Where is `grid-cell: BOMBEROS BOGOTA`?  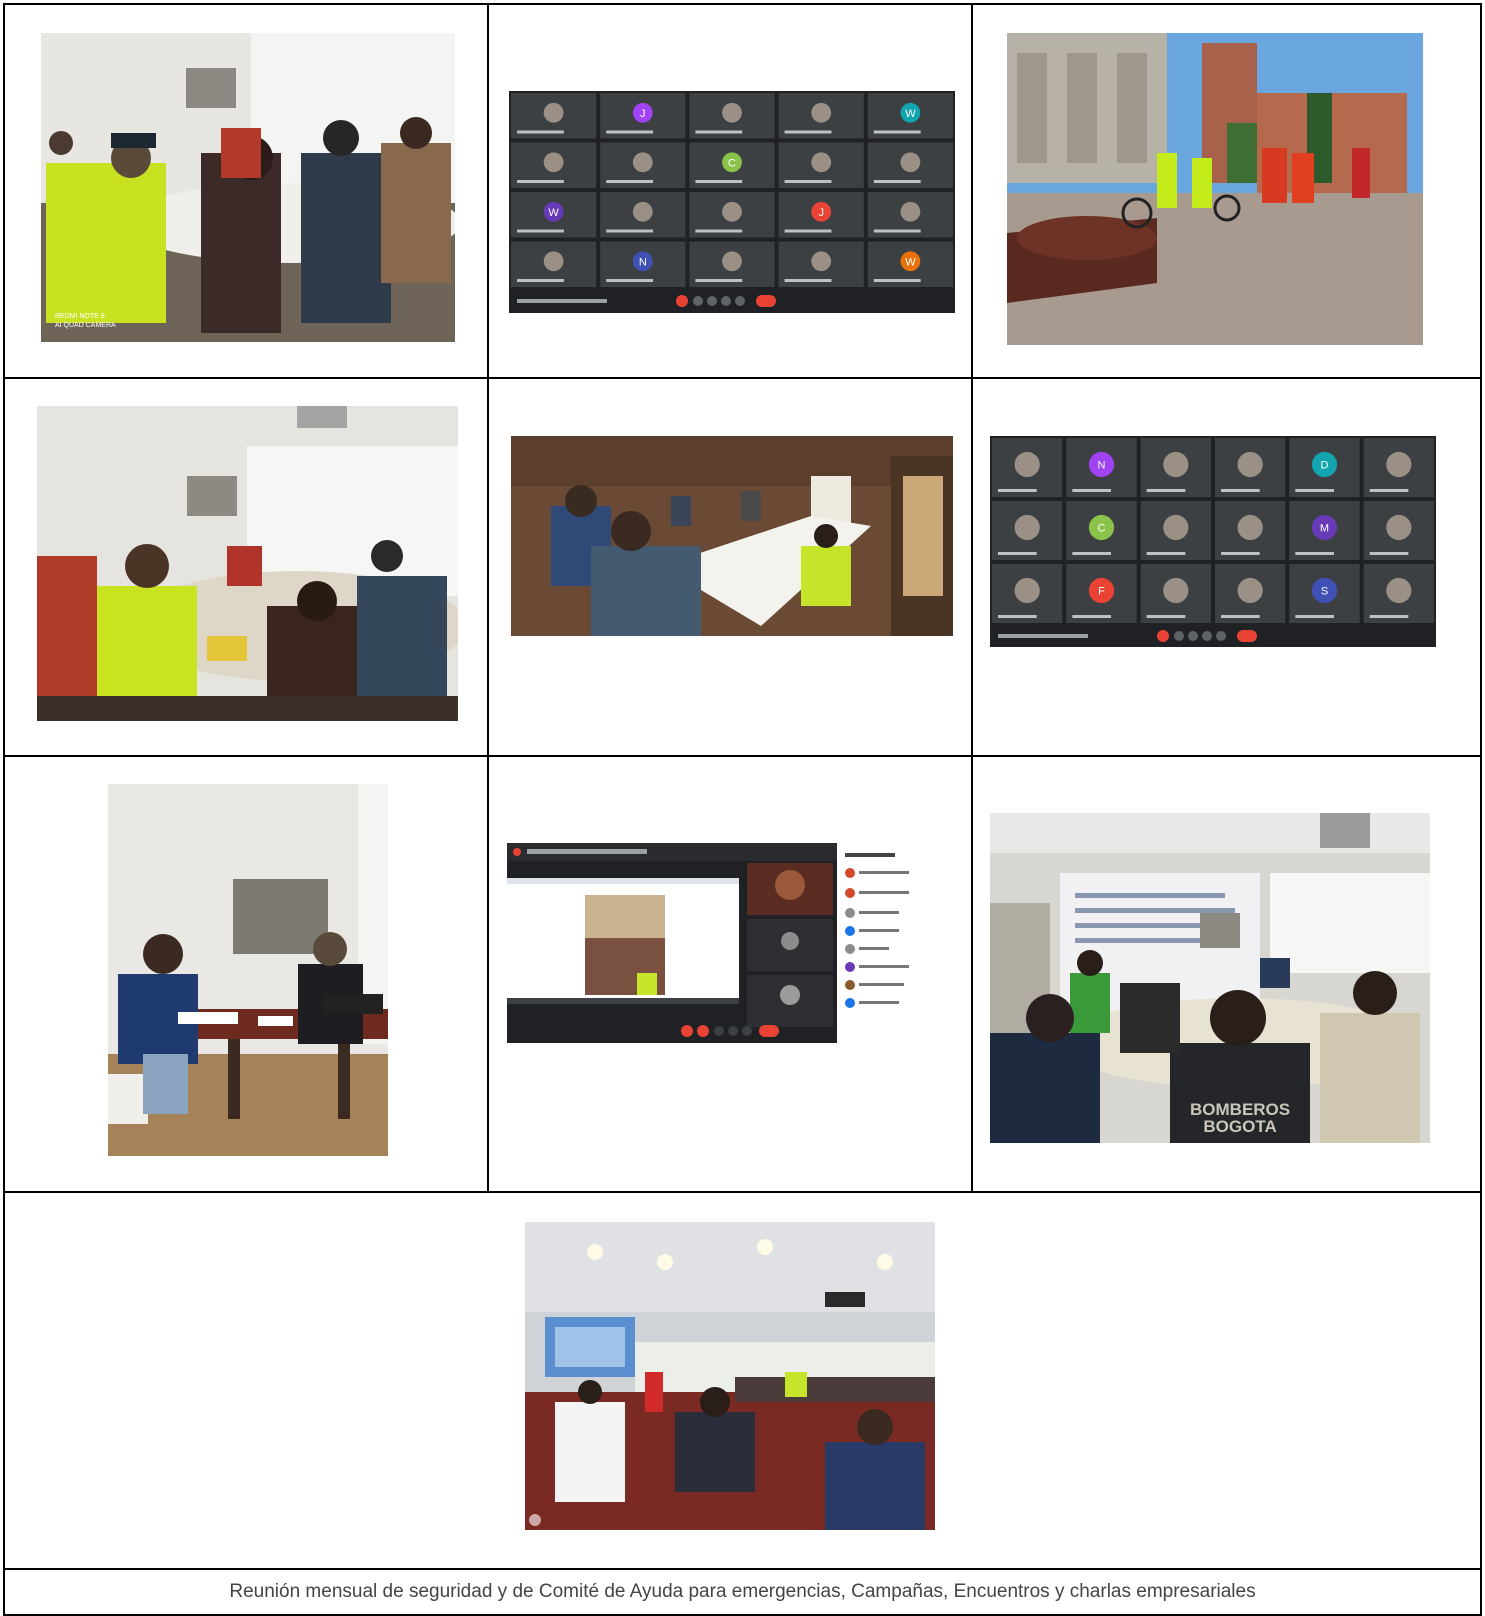 grid-cell: BOMBEROS BOGOTA is located at coordinates (1226, 974).